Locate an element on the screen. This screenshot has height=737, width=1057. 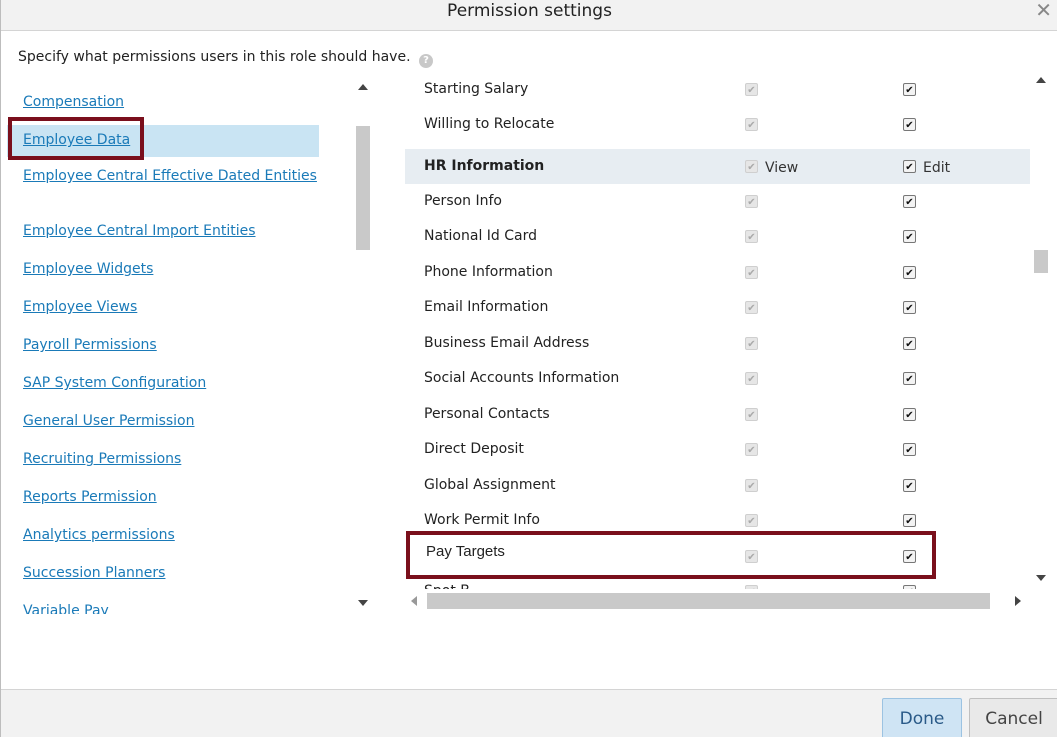
done-button: Done is located at coordinates (922, 717).